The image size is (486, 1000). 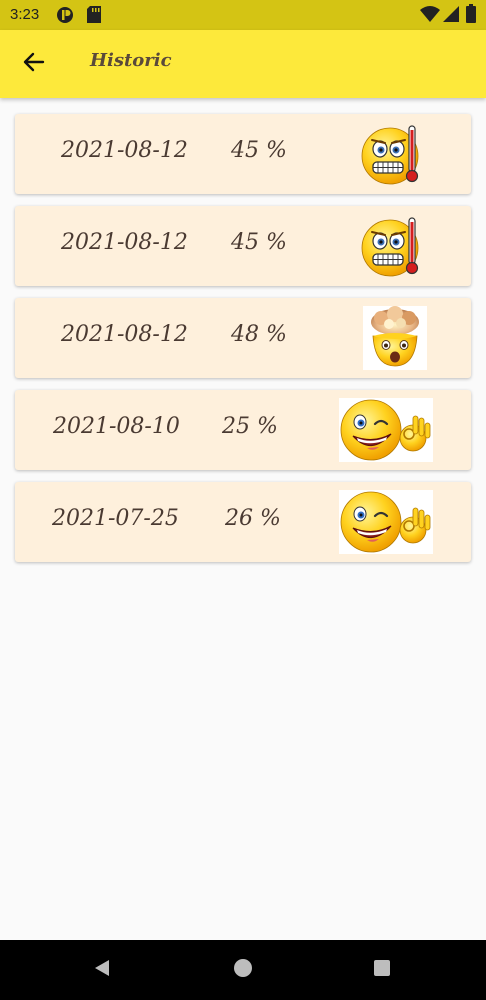 I want to click on arrow-left-icon, so click(x=34, y=64).